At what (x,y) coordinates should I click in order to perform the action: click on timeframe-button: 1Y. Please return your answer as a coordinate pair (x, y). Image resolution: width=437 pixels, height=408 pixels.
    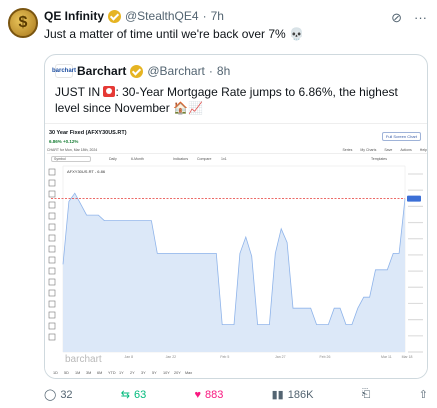
    Looking at the image, I should click on (121, 373).